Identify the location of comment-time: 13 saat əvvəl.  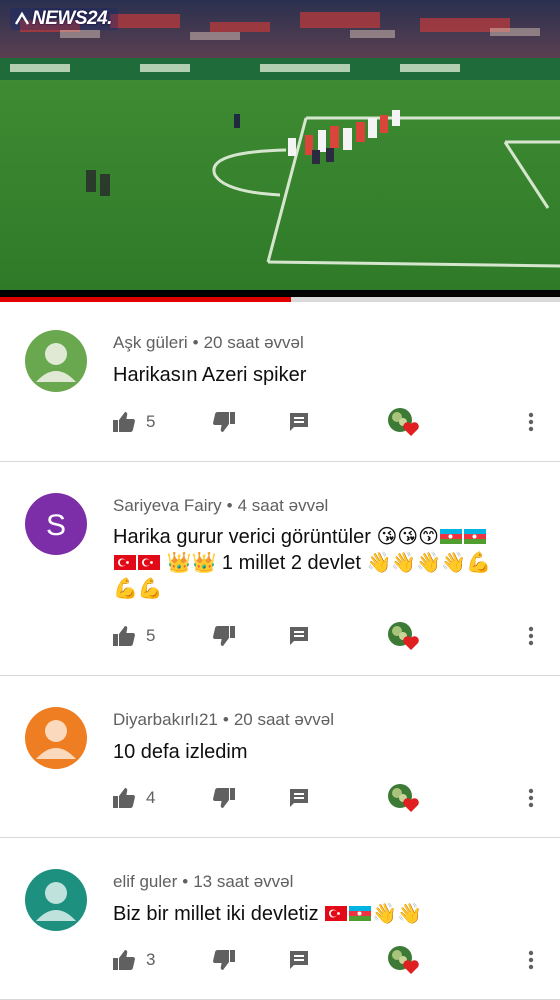
(243, 881).